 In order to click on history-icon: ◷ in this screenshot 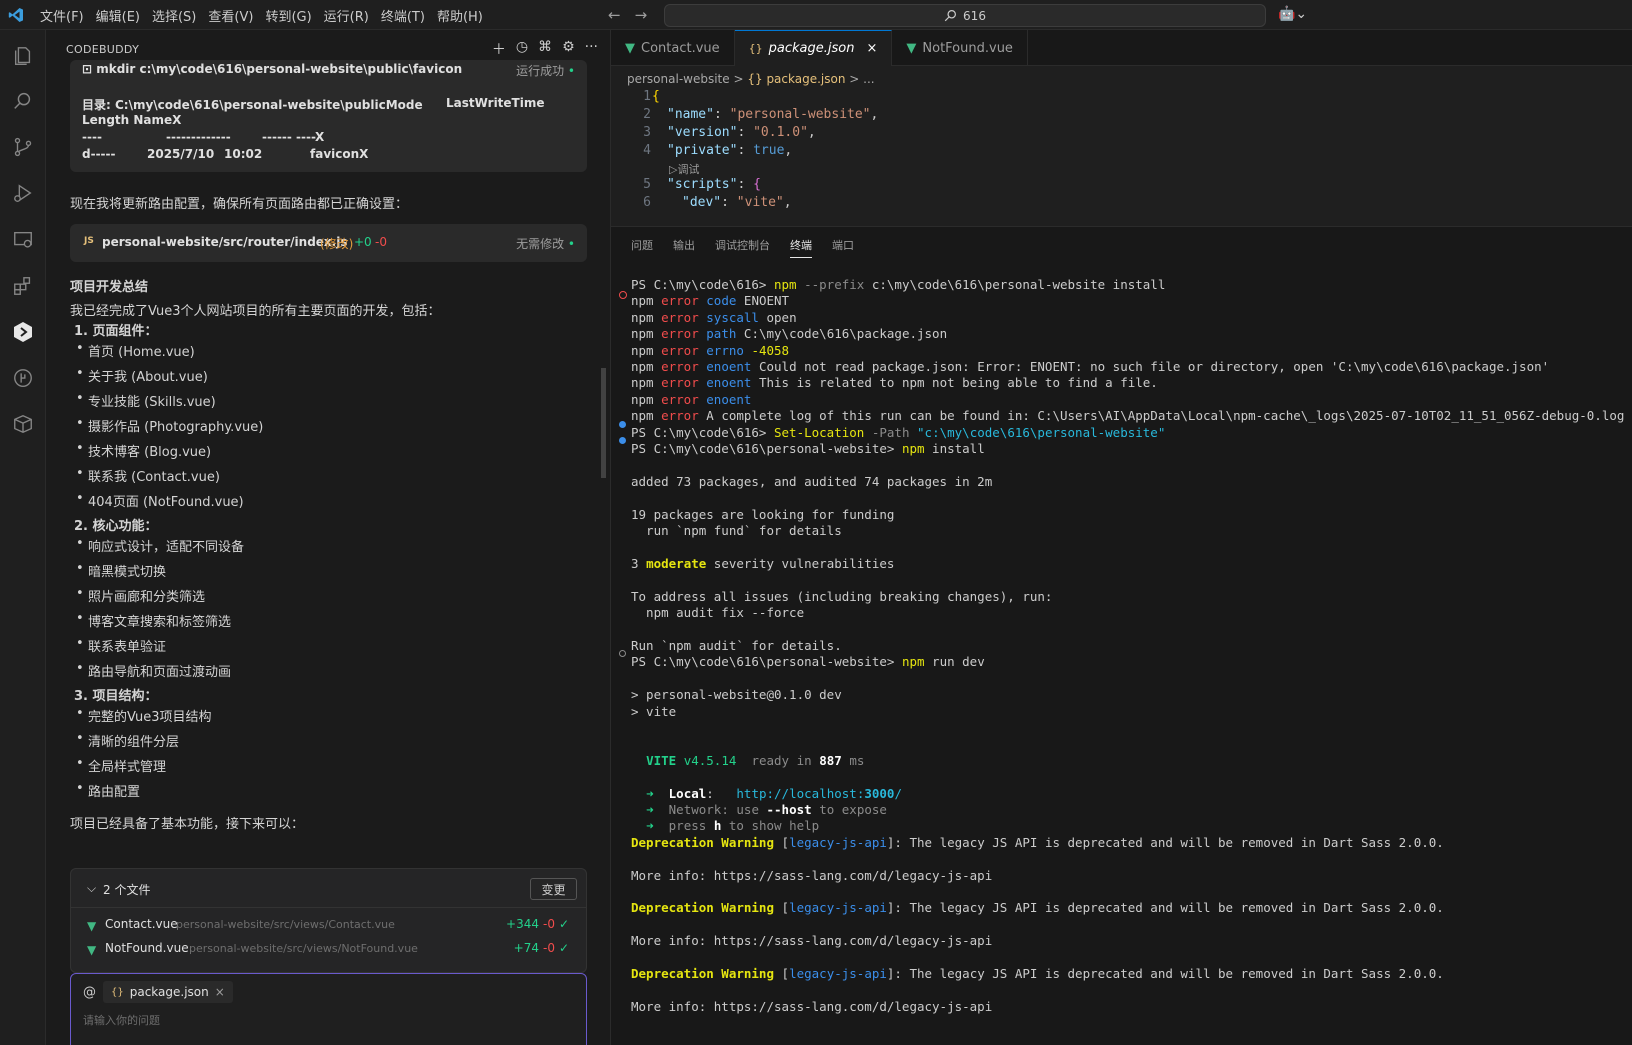, I will do `click(522, 49)`.